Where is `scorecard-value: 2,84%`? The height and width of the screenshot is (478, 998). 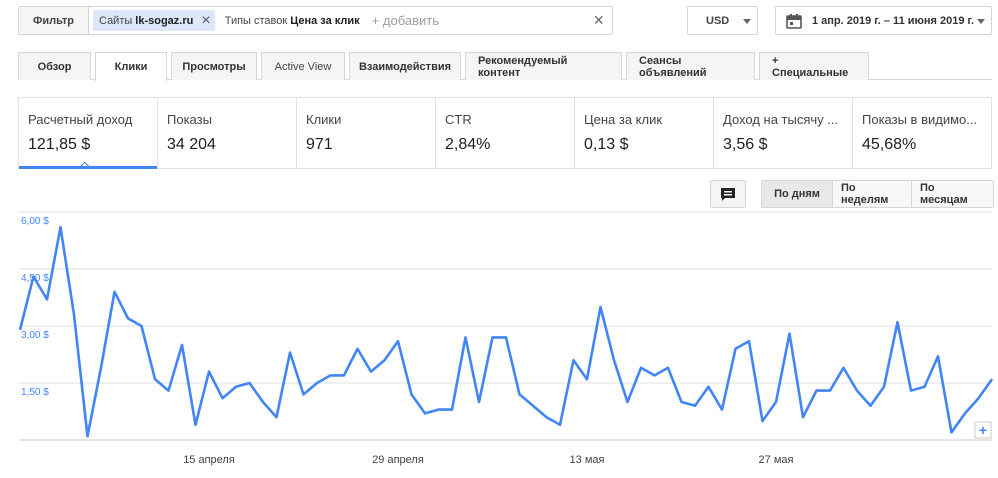 scorecard-value: 2,84% is located at coordinates (468, 144).